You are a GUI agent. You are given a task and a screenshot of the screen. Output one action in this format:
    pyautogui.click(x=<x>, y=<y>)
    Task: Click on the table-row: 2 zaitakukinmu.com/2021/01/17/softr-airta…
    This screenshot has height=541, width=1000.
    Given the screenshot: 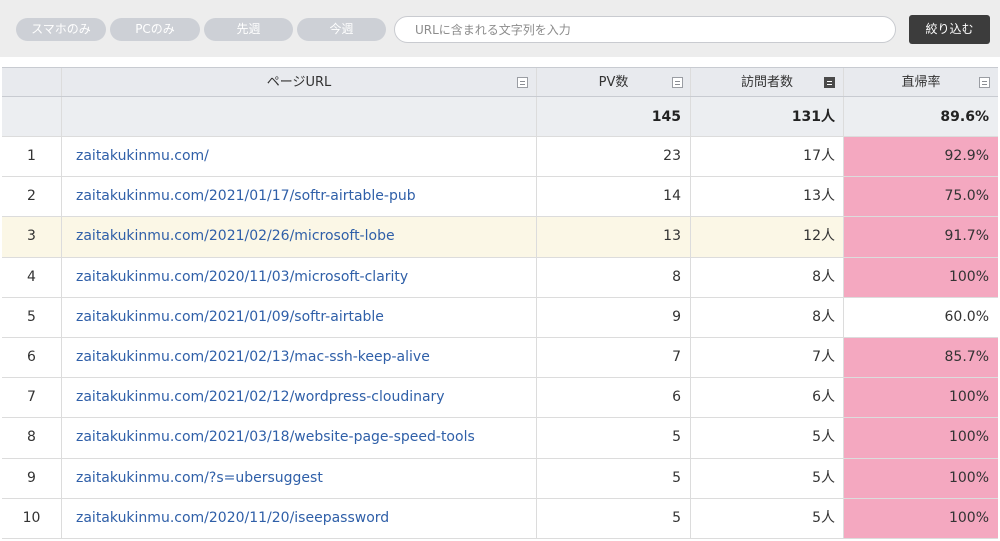 What is the action you would take?
    pyautogui.click(x=500, y=197)
    